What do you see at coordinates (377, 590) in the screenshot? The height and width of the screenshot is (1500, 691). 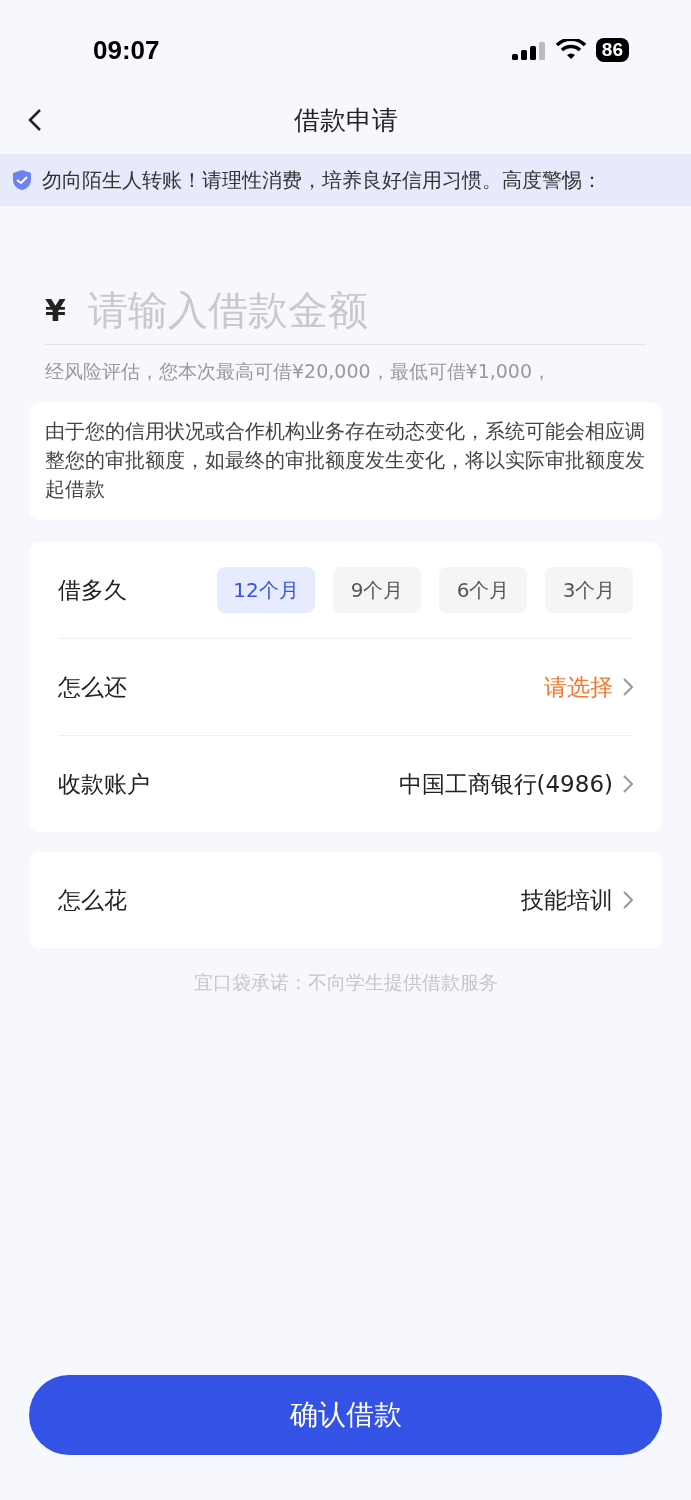 I see `term-option: 9个月` at bounding box center [377, 590].